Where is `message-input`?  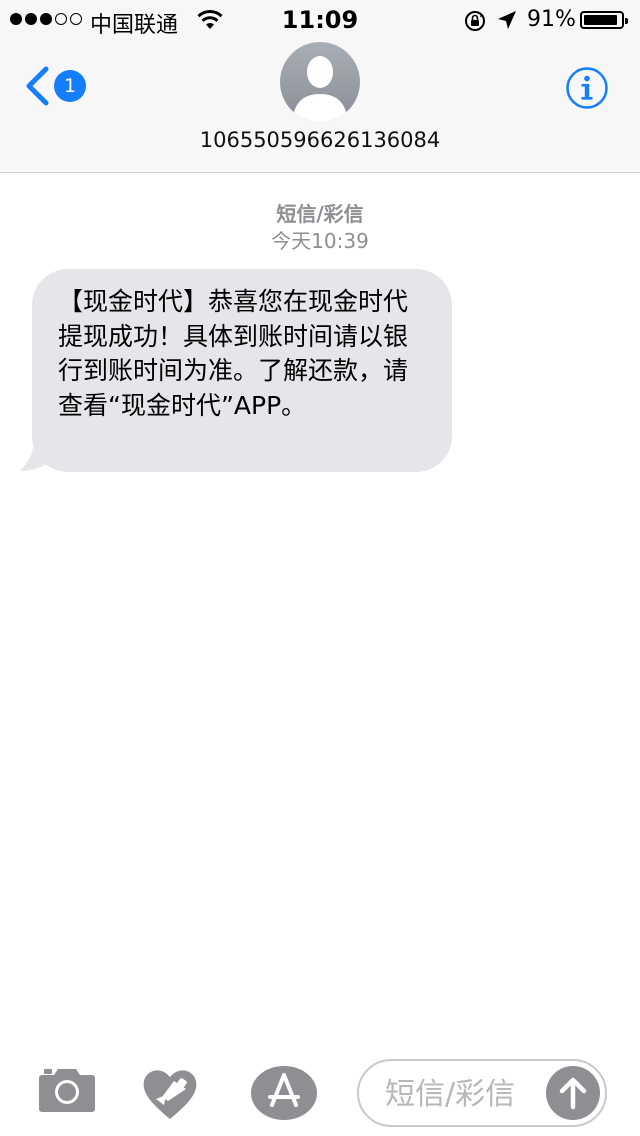
message-input is located at coordinates (465, 1094).